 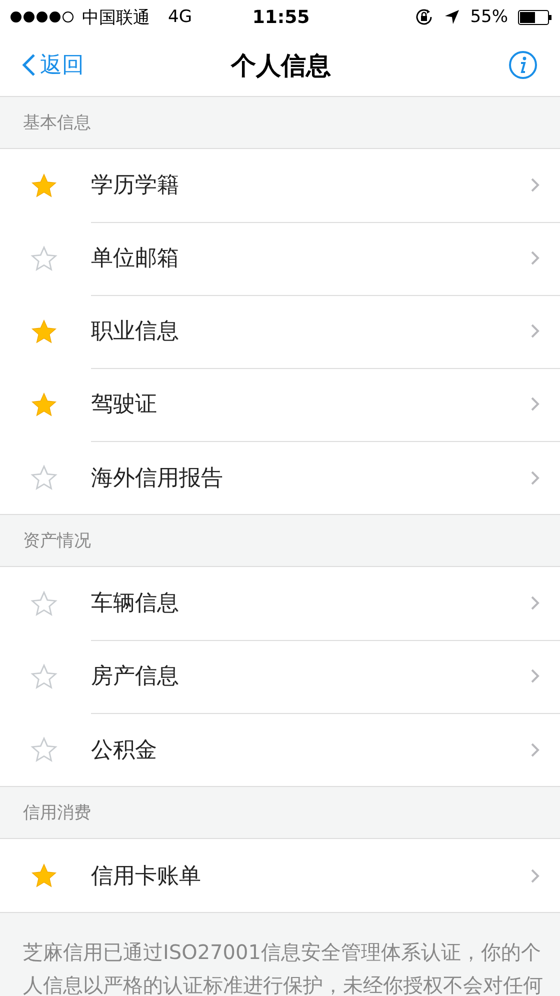 I want to click on item-label: 驾驶证, so click(x=124, y=405).